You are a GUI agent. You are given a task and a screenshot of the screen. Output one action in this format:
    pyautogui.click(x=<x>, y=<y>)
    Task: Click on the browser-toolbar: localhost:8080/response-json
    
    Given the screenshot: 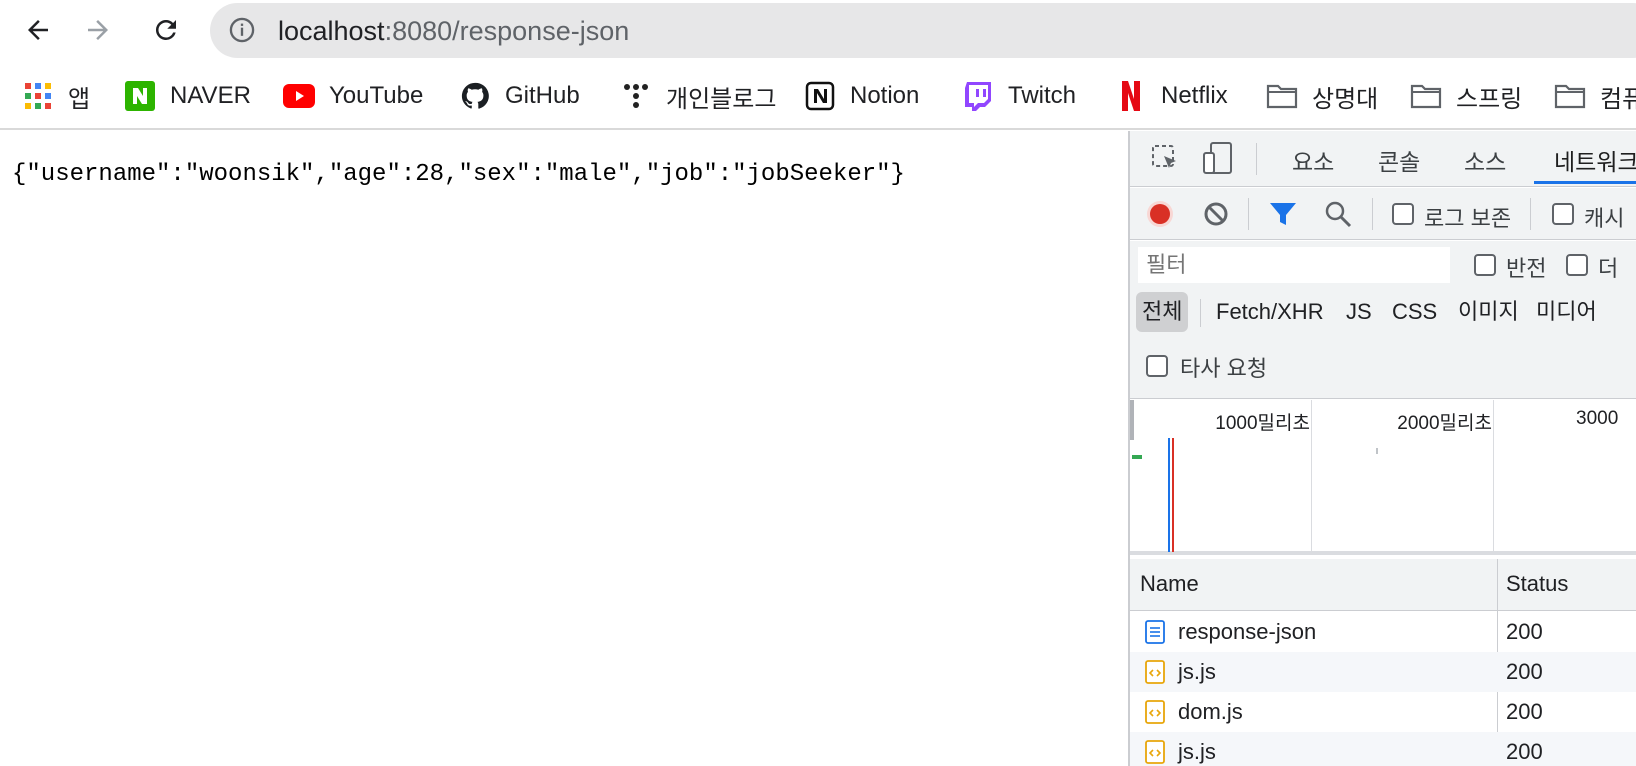 What is the action you would take?
    pyautogui.click(x=818, y=31)
    